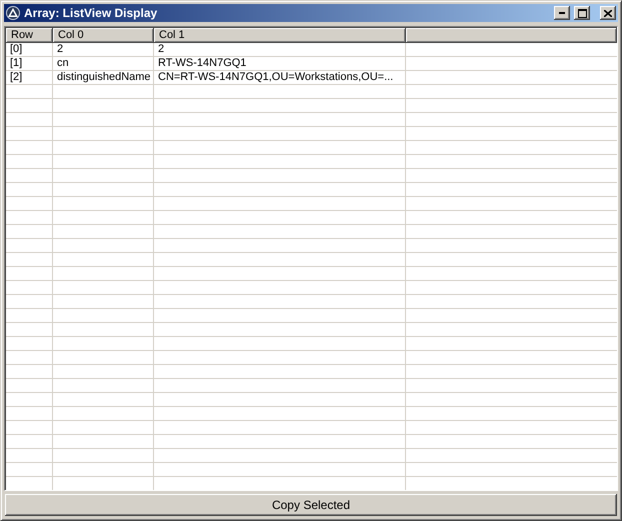 Image resolution: width=622 pixels, height=521 pixels. What do you see at coordinates (202, 63) in the screenshot?
I see `table-cell-text: RT-WS-14N7GQ1` at bounding box center [202, 63].